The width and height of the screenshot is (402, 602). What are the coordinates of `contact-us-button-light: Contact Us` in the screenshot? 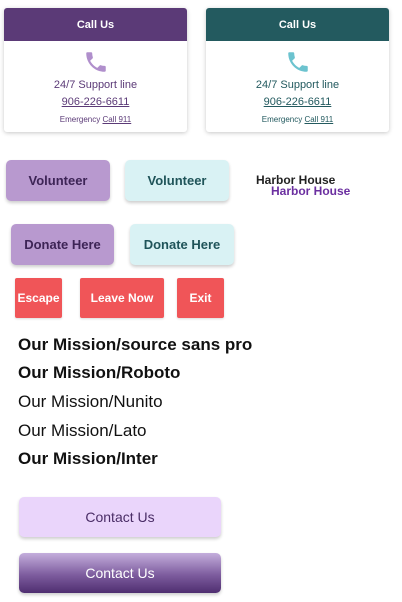 It's located at (120, 517).